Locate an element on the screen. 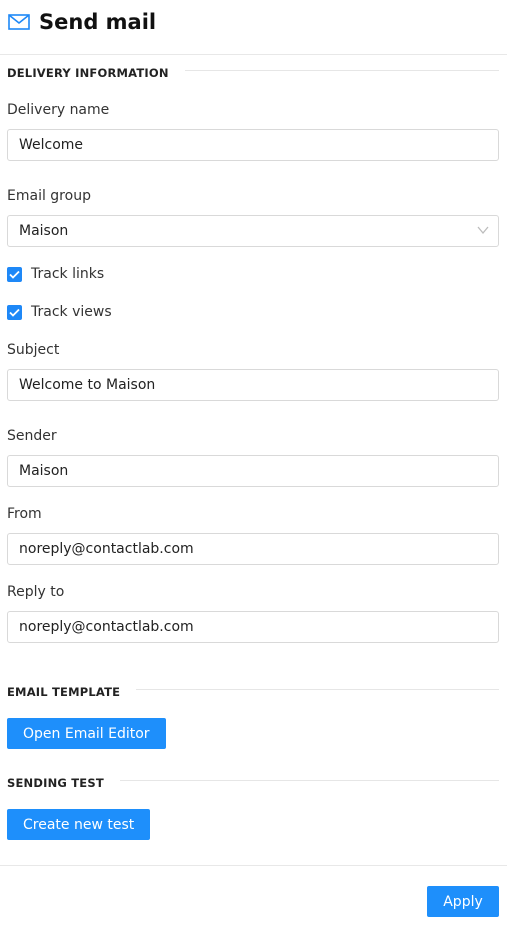 The width and height of the screenshot is (507, 928). subject-label: Subject is located at coordinates (33, 350).